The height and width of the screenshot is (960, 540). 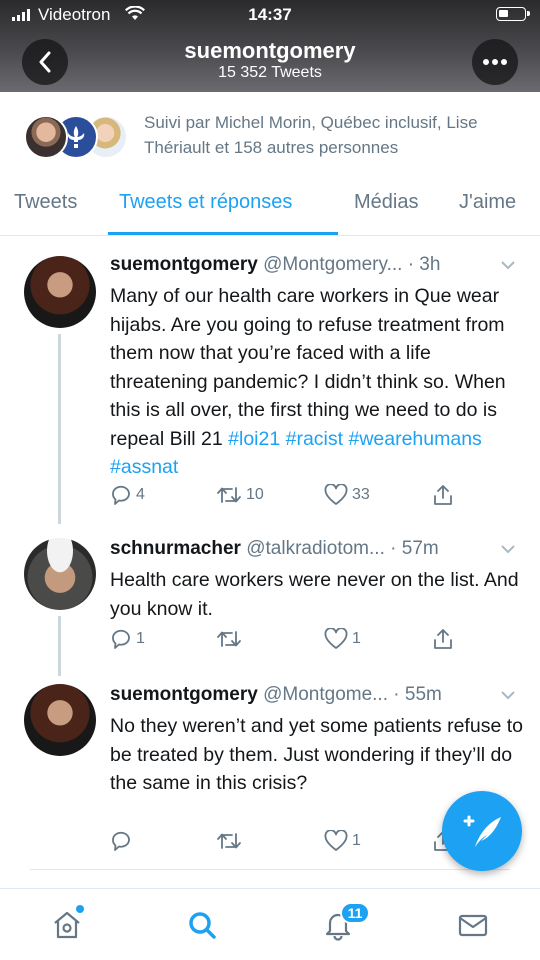 I want to click on compose-tweet-button, so click(x=482, y=831).